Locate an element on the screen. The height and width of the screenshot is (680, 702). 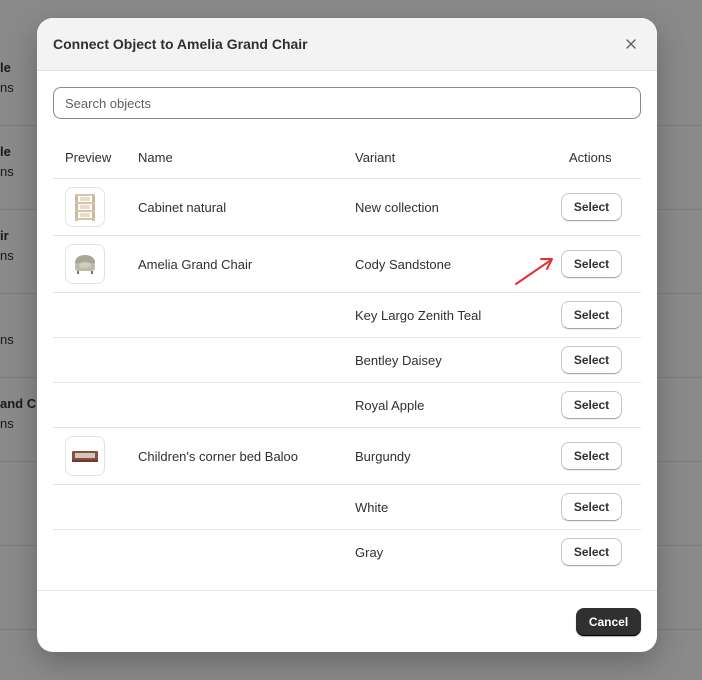
chair-thumbnail is located at coordinates (85, 264).